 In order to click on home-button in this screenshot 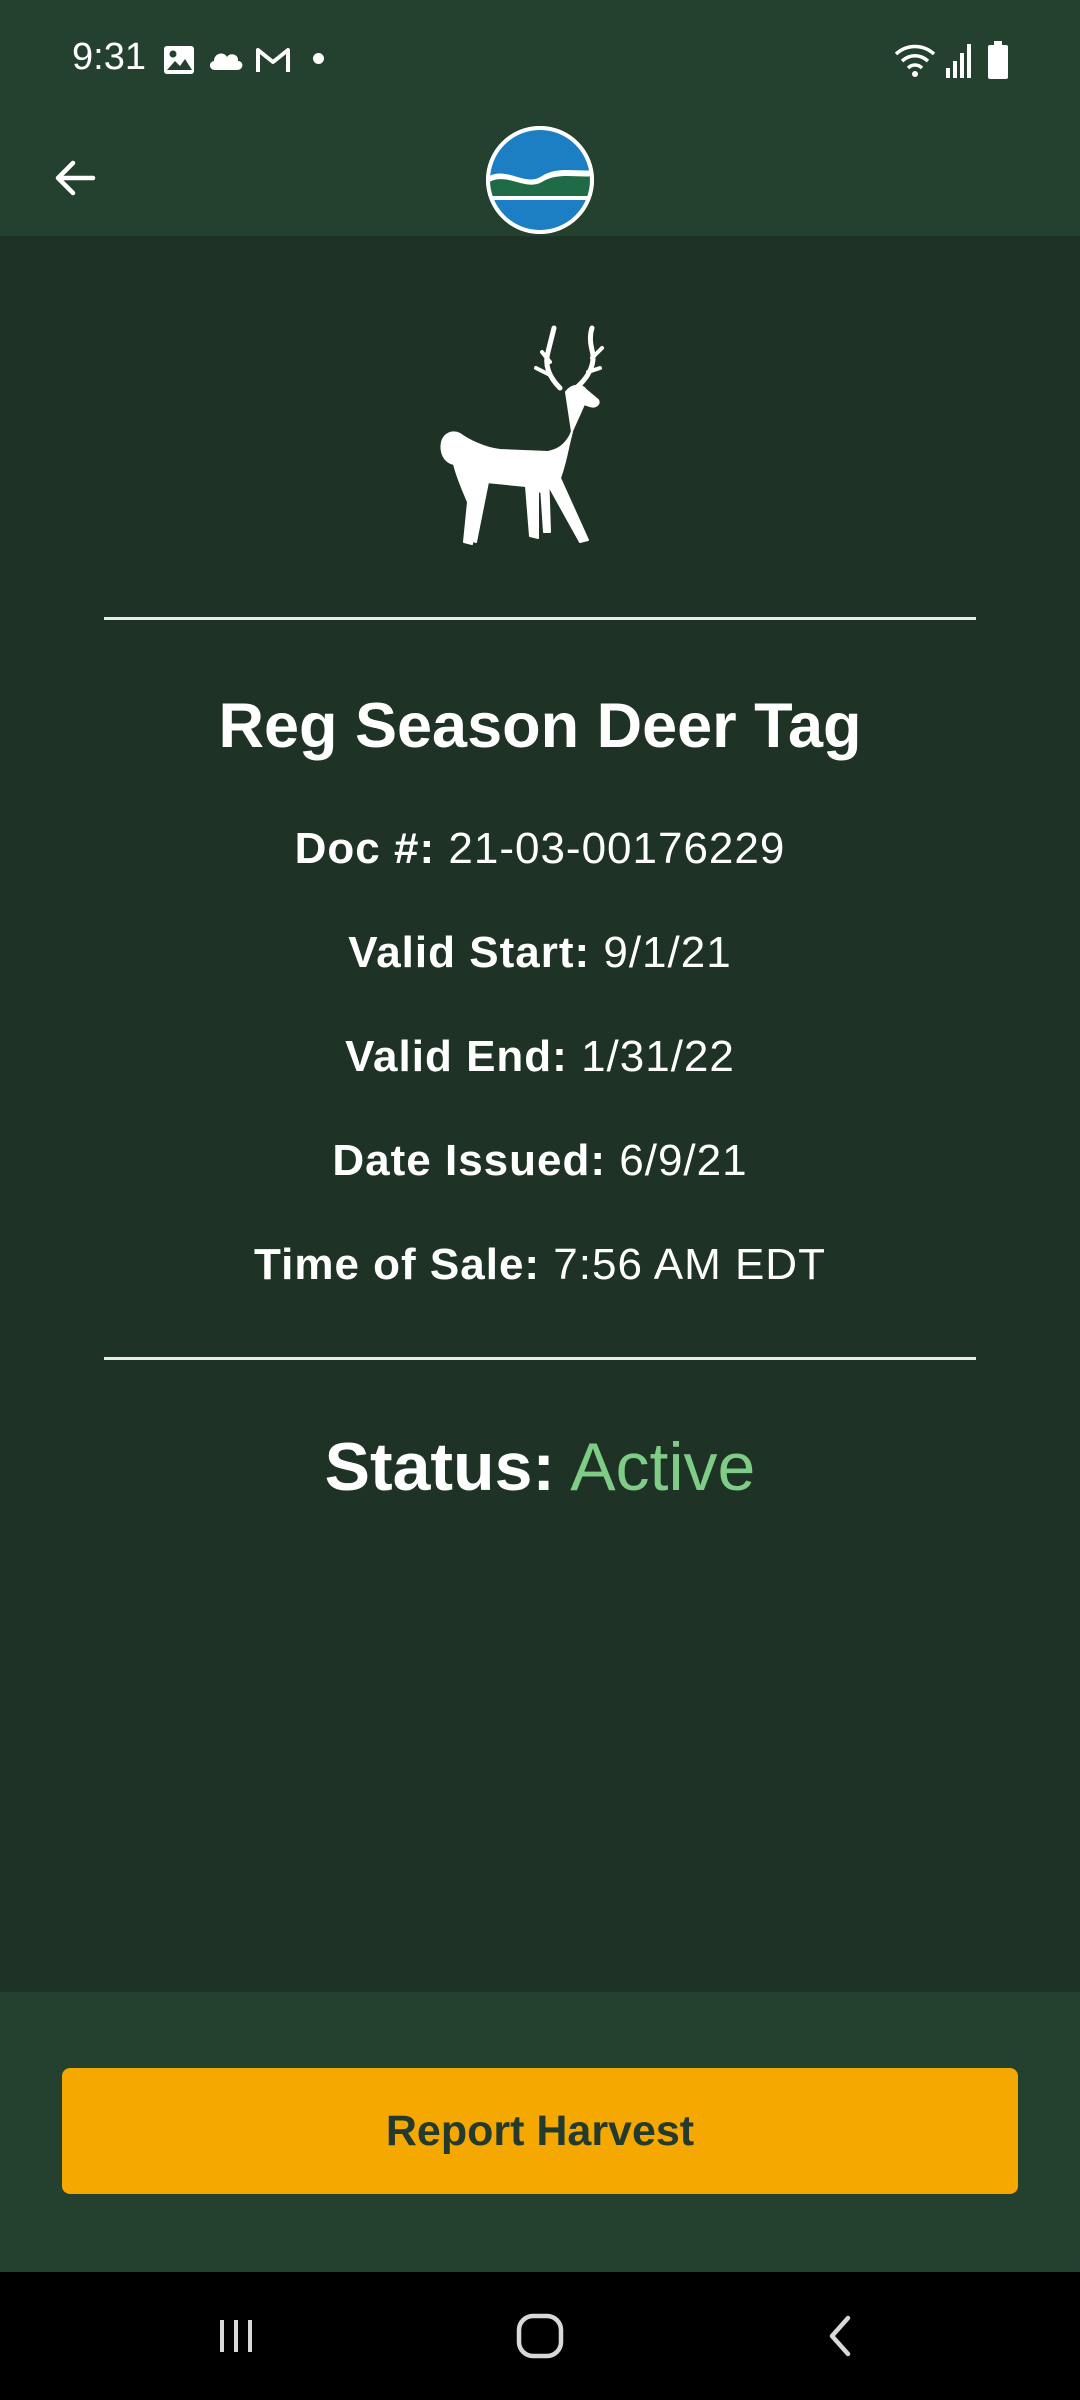, I will do `click(540, 2336)`.